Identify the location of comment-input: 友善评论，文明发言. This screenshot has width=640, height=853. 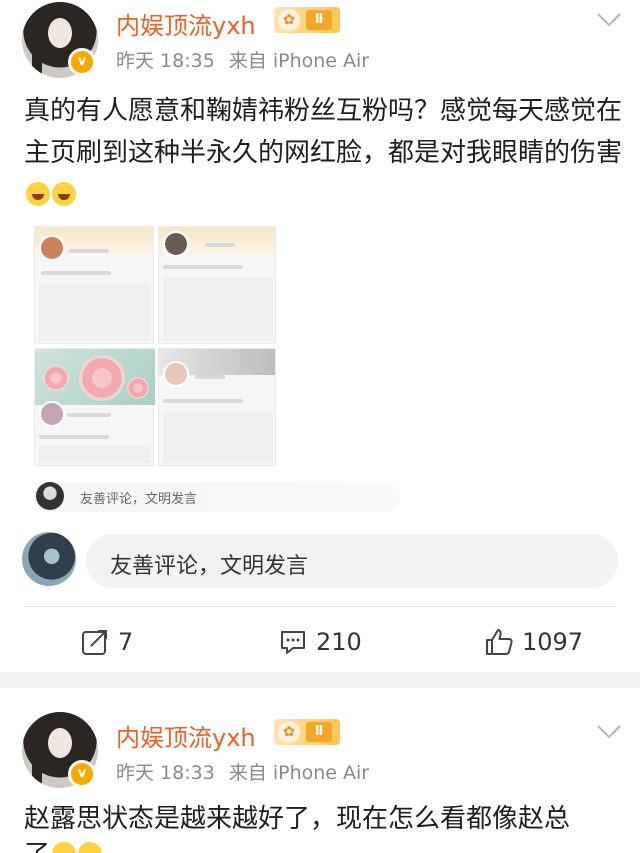
(352, 561).